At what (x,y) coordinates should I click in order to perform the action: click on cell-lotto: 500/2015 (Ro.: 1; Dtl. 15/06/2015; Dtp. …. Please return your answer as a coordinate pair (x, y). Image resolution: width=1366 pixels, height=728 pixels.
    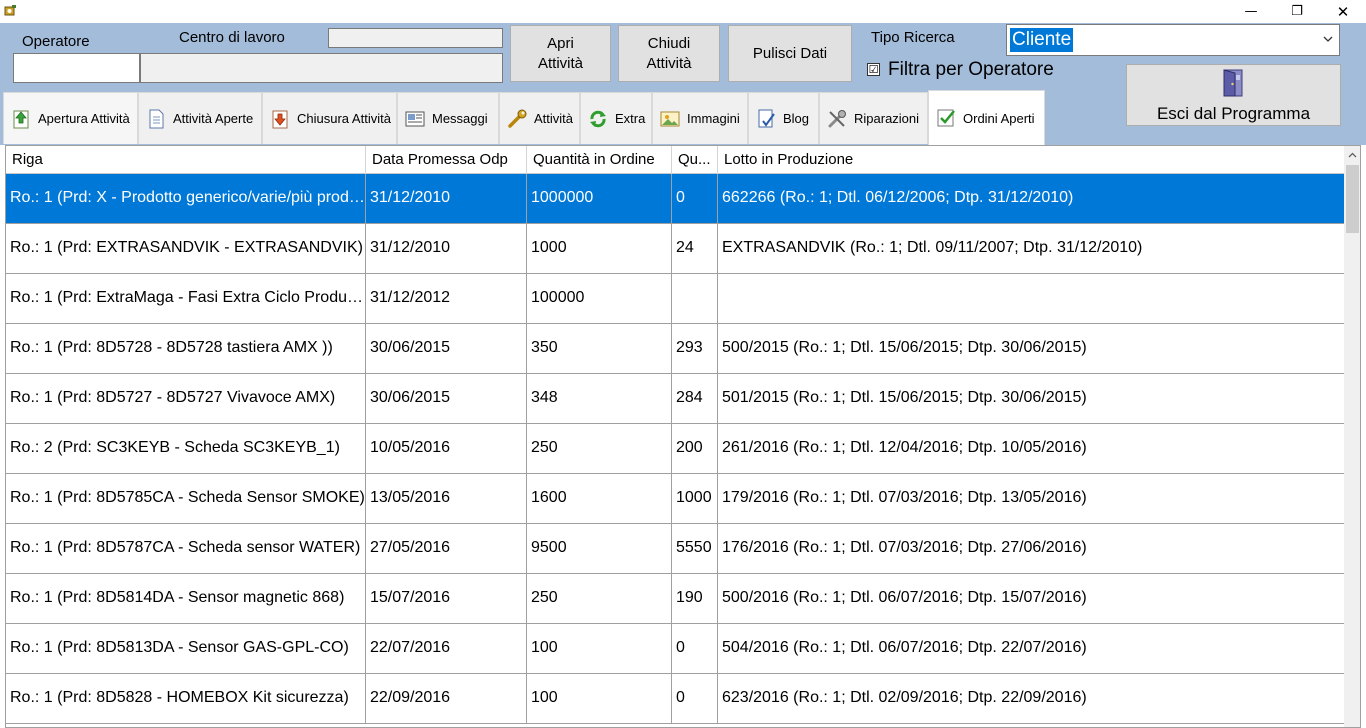
    Looking at the image, I should click on (904, 347).